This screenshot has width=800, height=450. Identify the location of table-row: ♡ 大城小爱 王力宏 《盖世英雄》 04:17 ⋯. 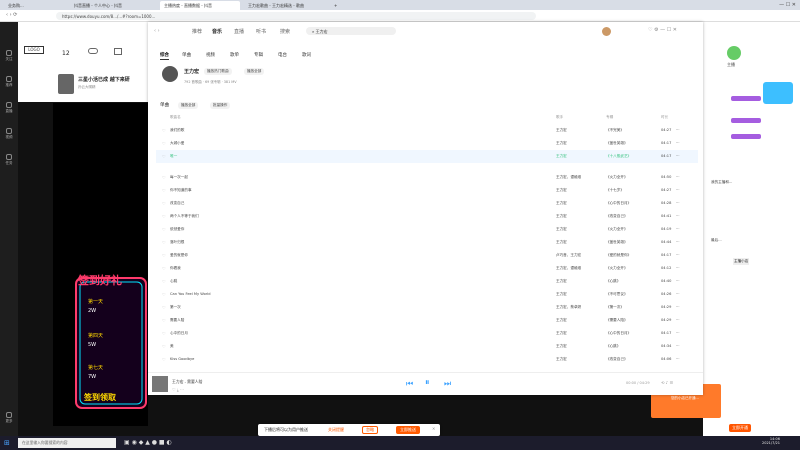
(427, 143).